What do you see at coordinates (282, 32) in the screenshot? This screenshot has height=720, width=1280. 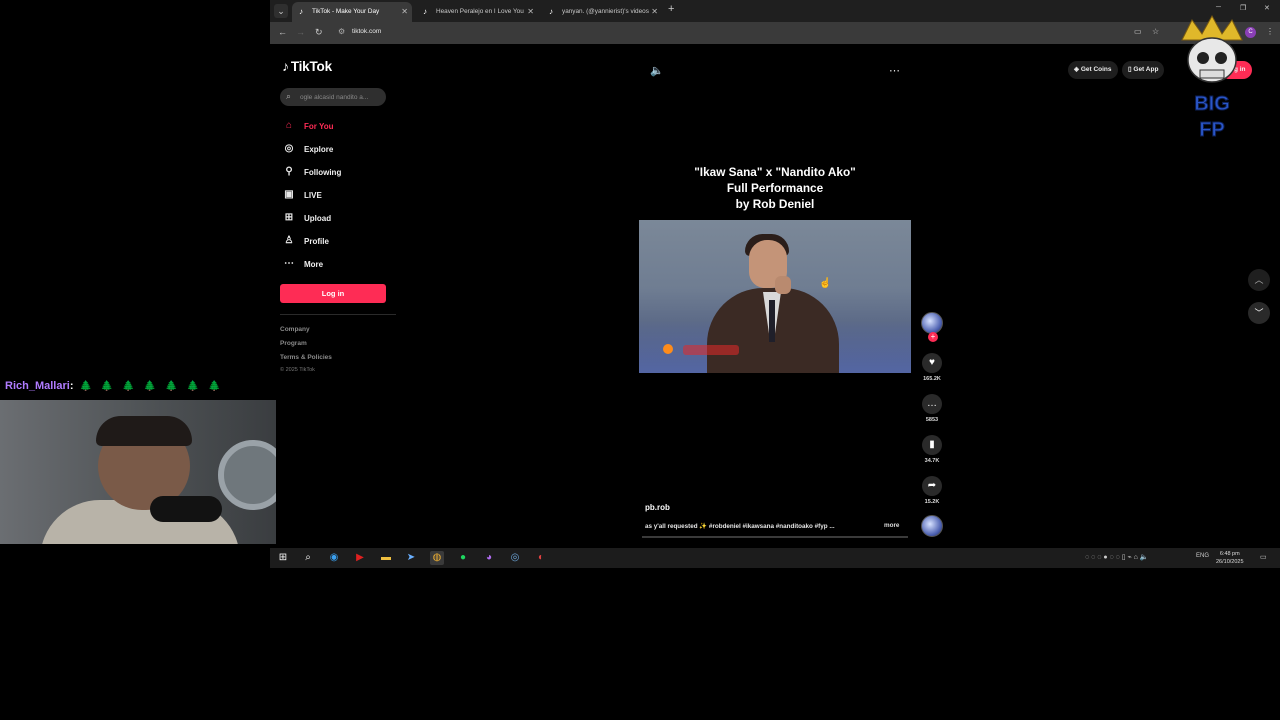 I see `back-icon: ←` at bounding box center [282, 32].